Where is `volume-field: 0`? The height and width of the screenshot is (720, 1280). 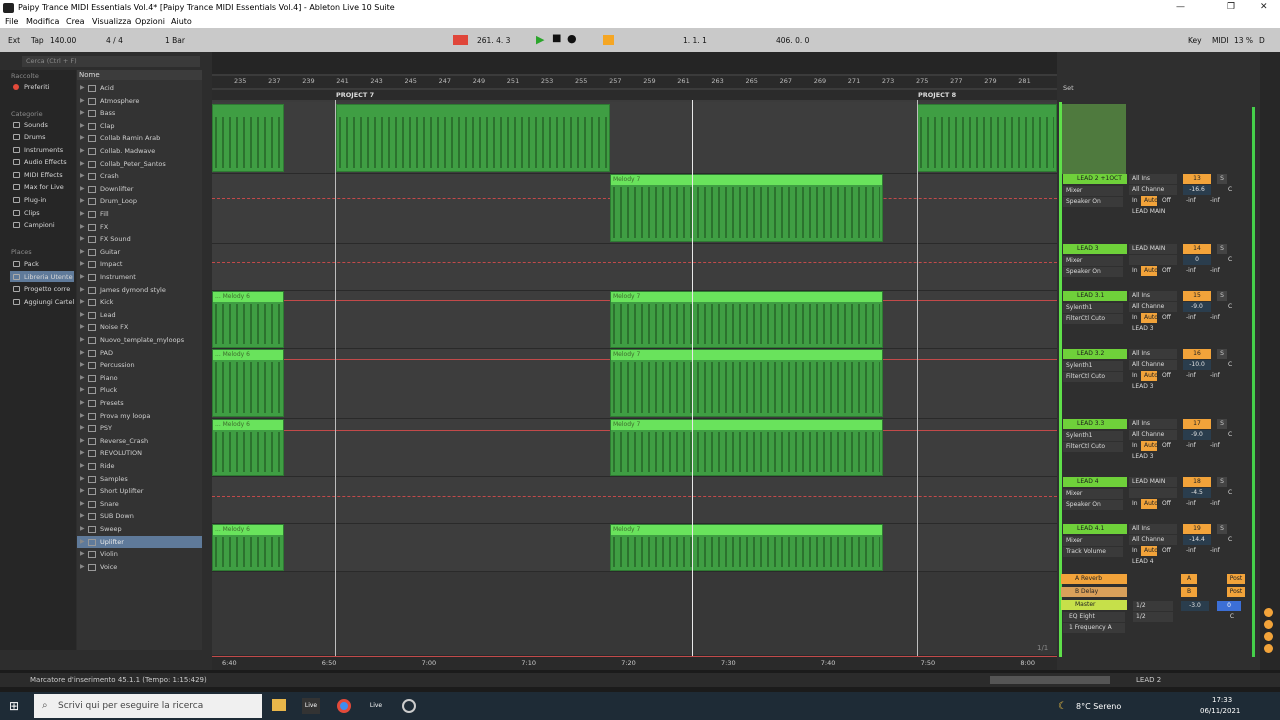 volume-field: 0 is located at coordinates (1197, 260).